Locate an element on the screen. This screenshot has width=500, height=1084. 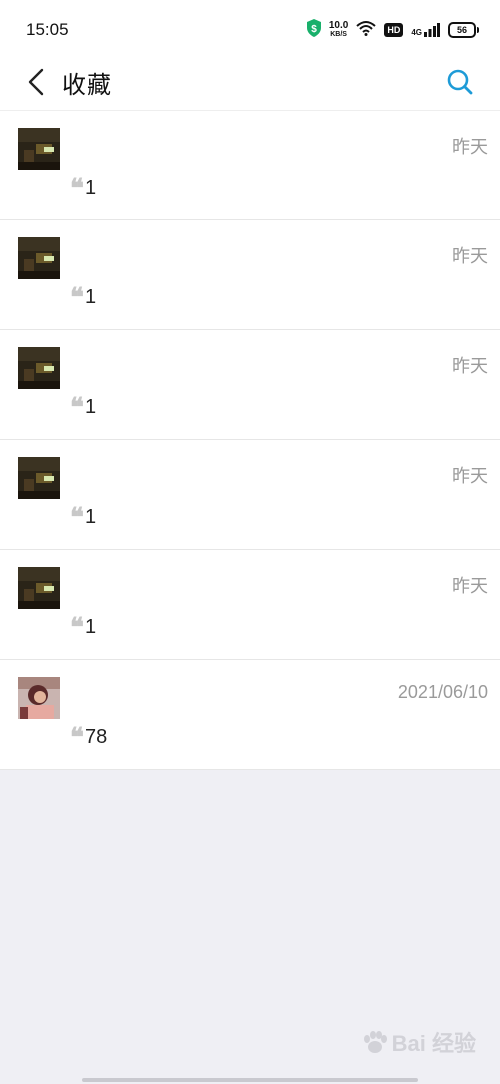
status-icons: $ 10.0 KB/S HD 4G 56 is located at coordinates (392, 30).